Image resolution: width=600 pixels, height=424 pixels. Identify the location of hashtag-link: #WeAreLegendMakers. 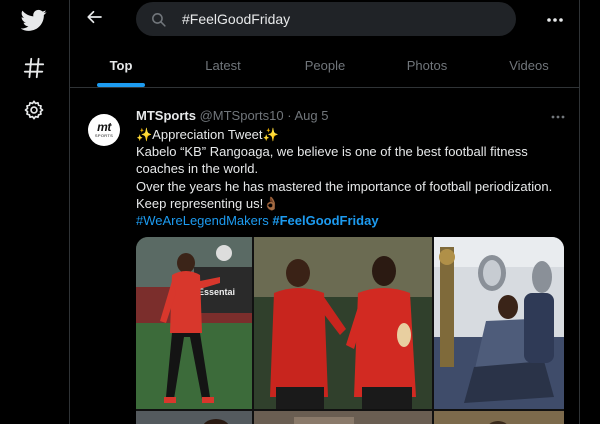
(202, 220).